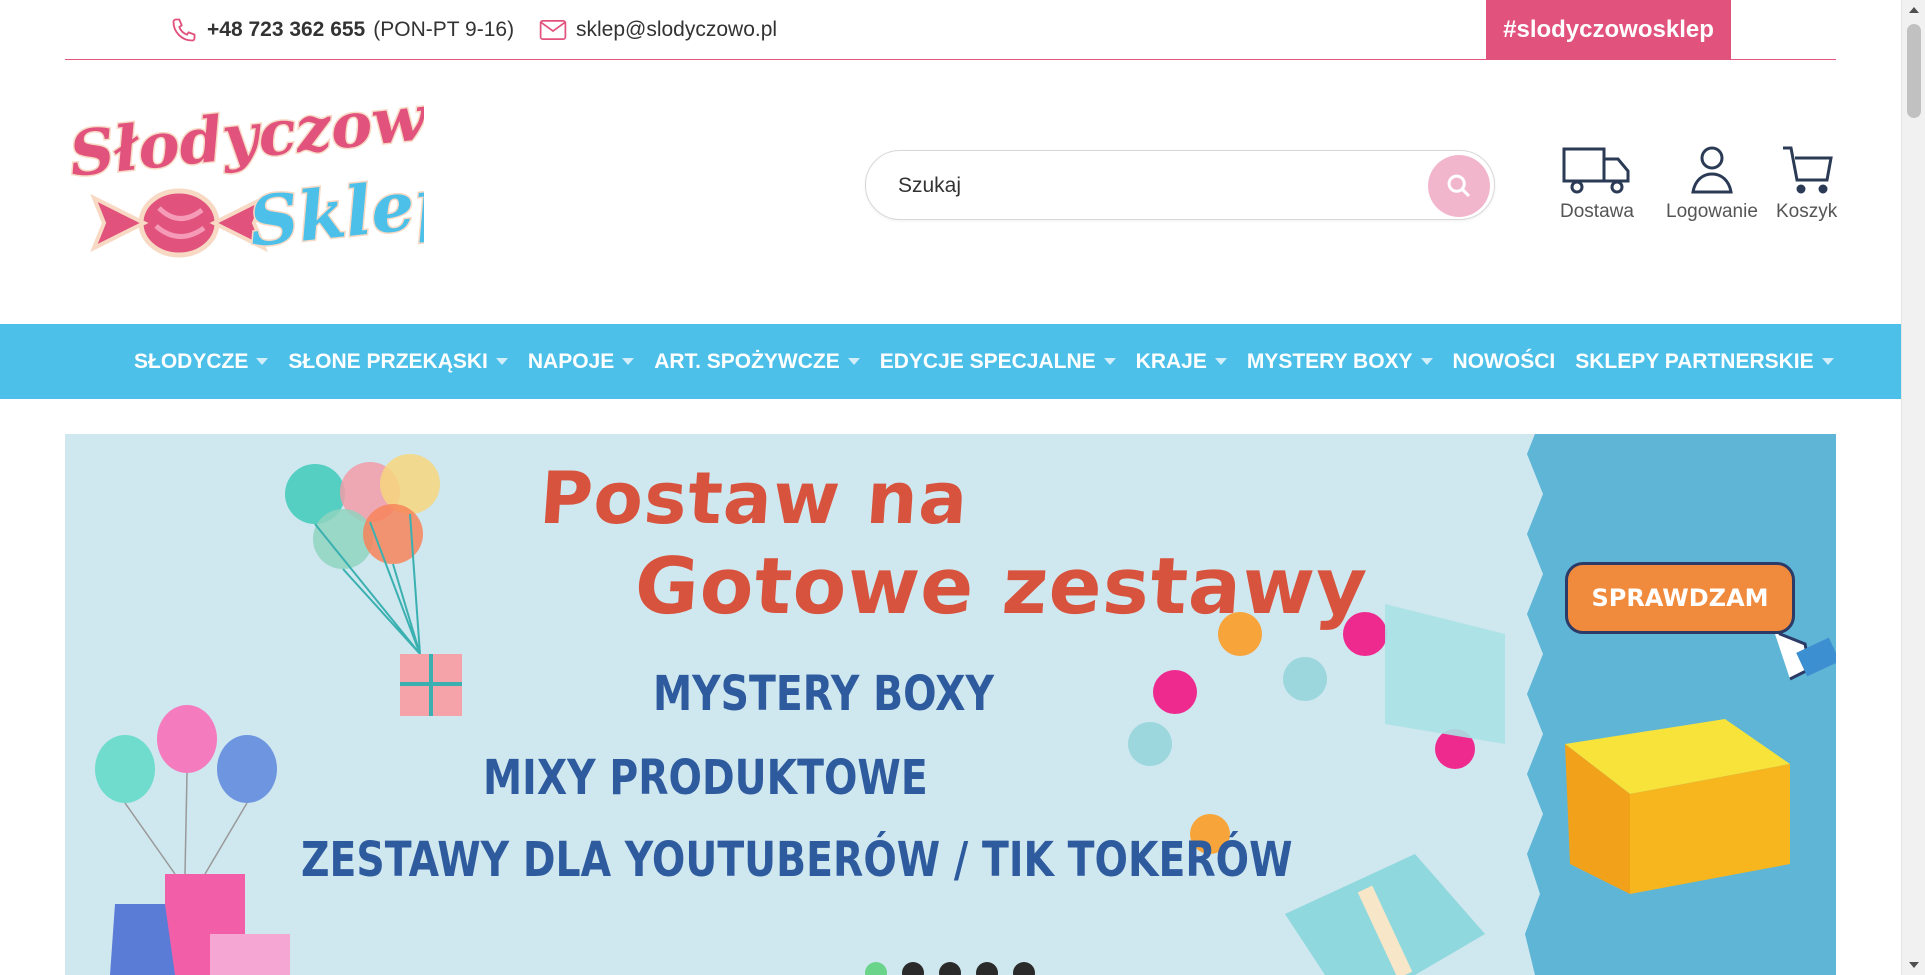 The image size is (1925, 975). I want to click on gift-balloons-icon, so click(192, 840).